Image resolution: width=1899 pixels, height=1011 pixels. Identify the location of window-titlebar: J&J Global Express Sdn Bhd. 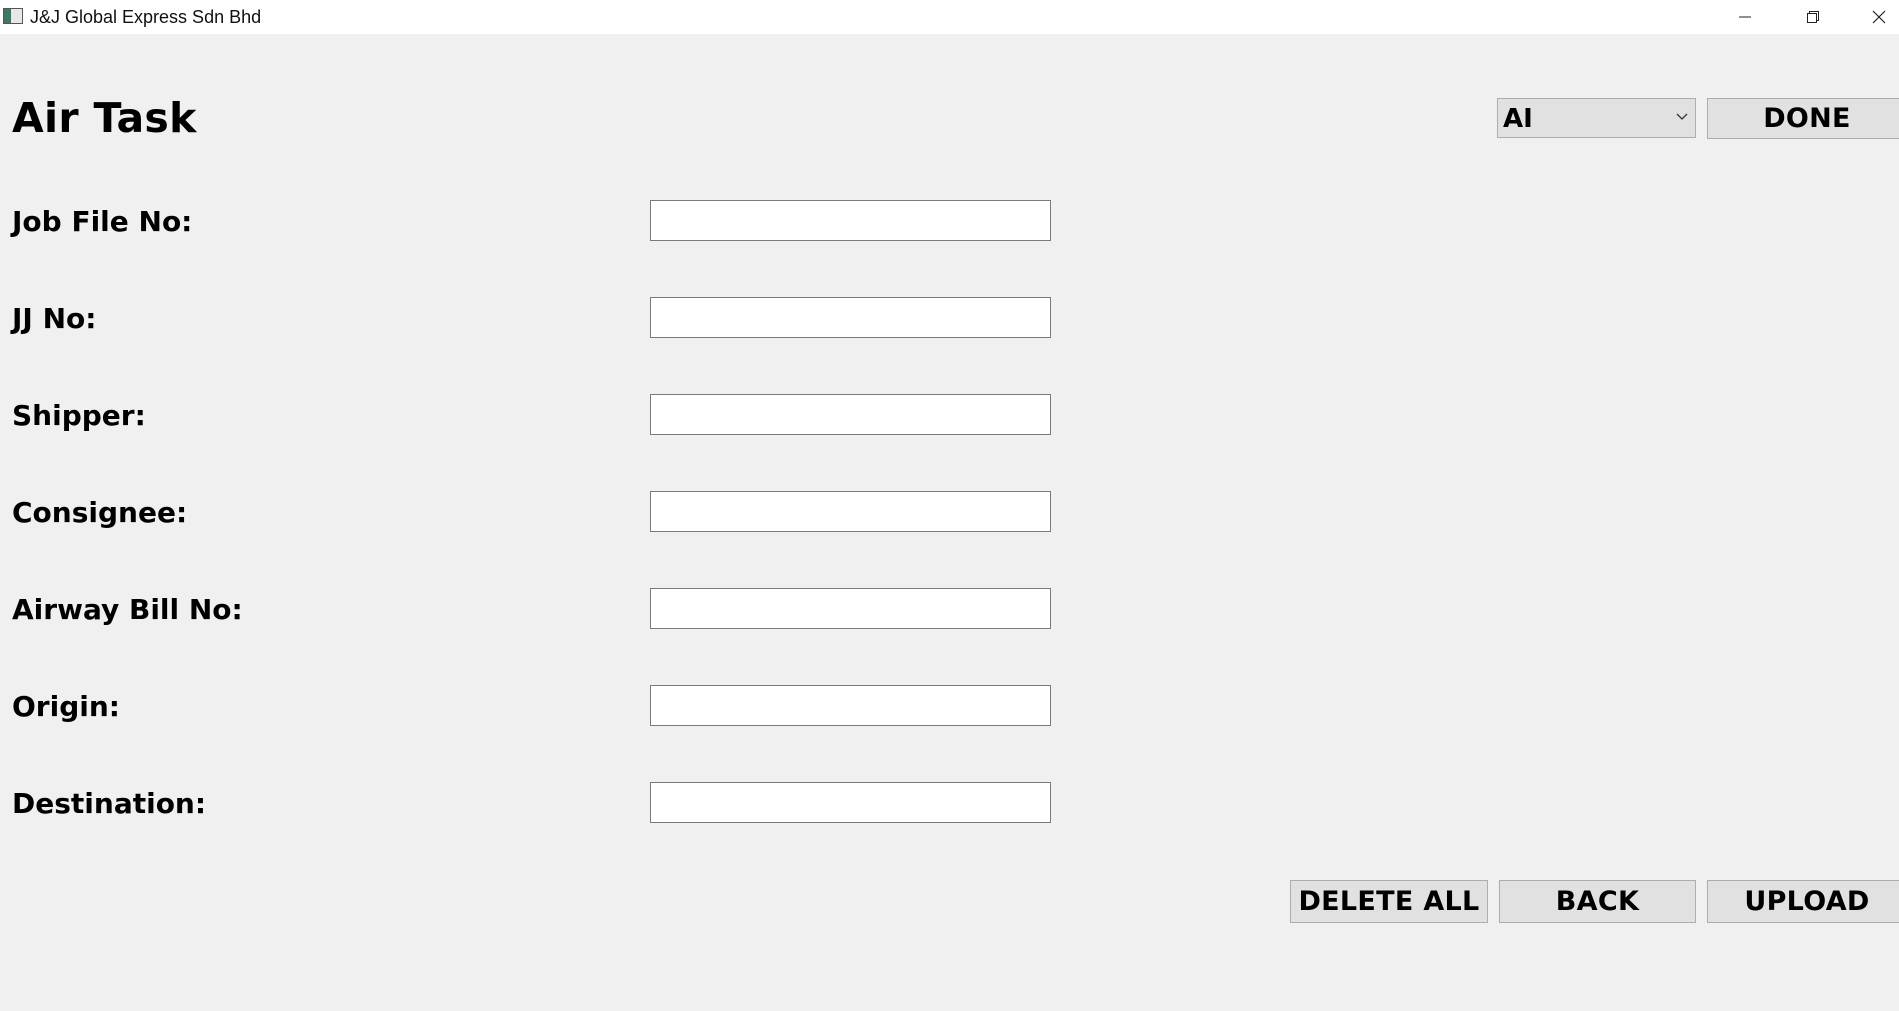
(949, 17).